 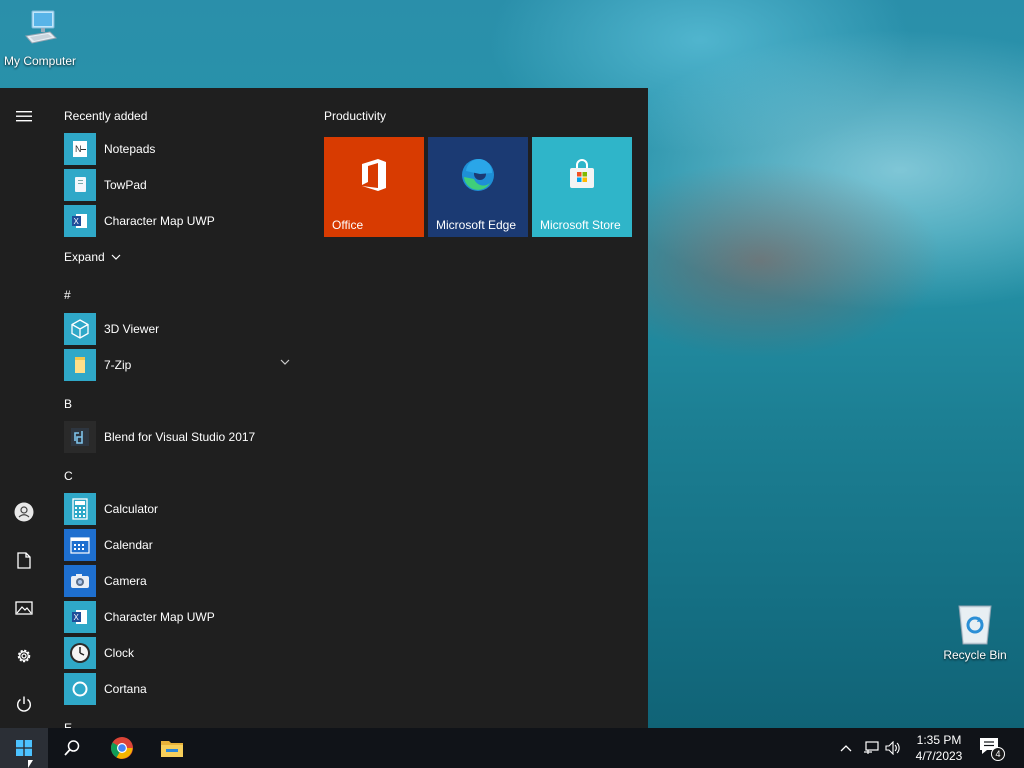 What do you see at coordinates (41, 27) in the screenshot?
I see `computer-icon` at bounding box center [41, 27].